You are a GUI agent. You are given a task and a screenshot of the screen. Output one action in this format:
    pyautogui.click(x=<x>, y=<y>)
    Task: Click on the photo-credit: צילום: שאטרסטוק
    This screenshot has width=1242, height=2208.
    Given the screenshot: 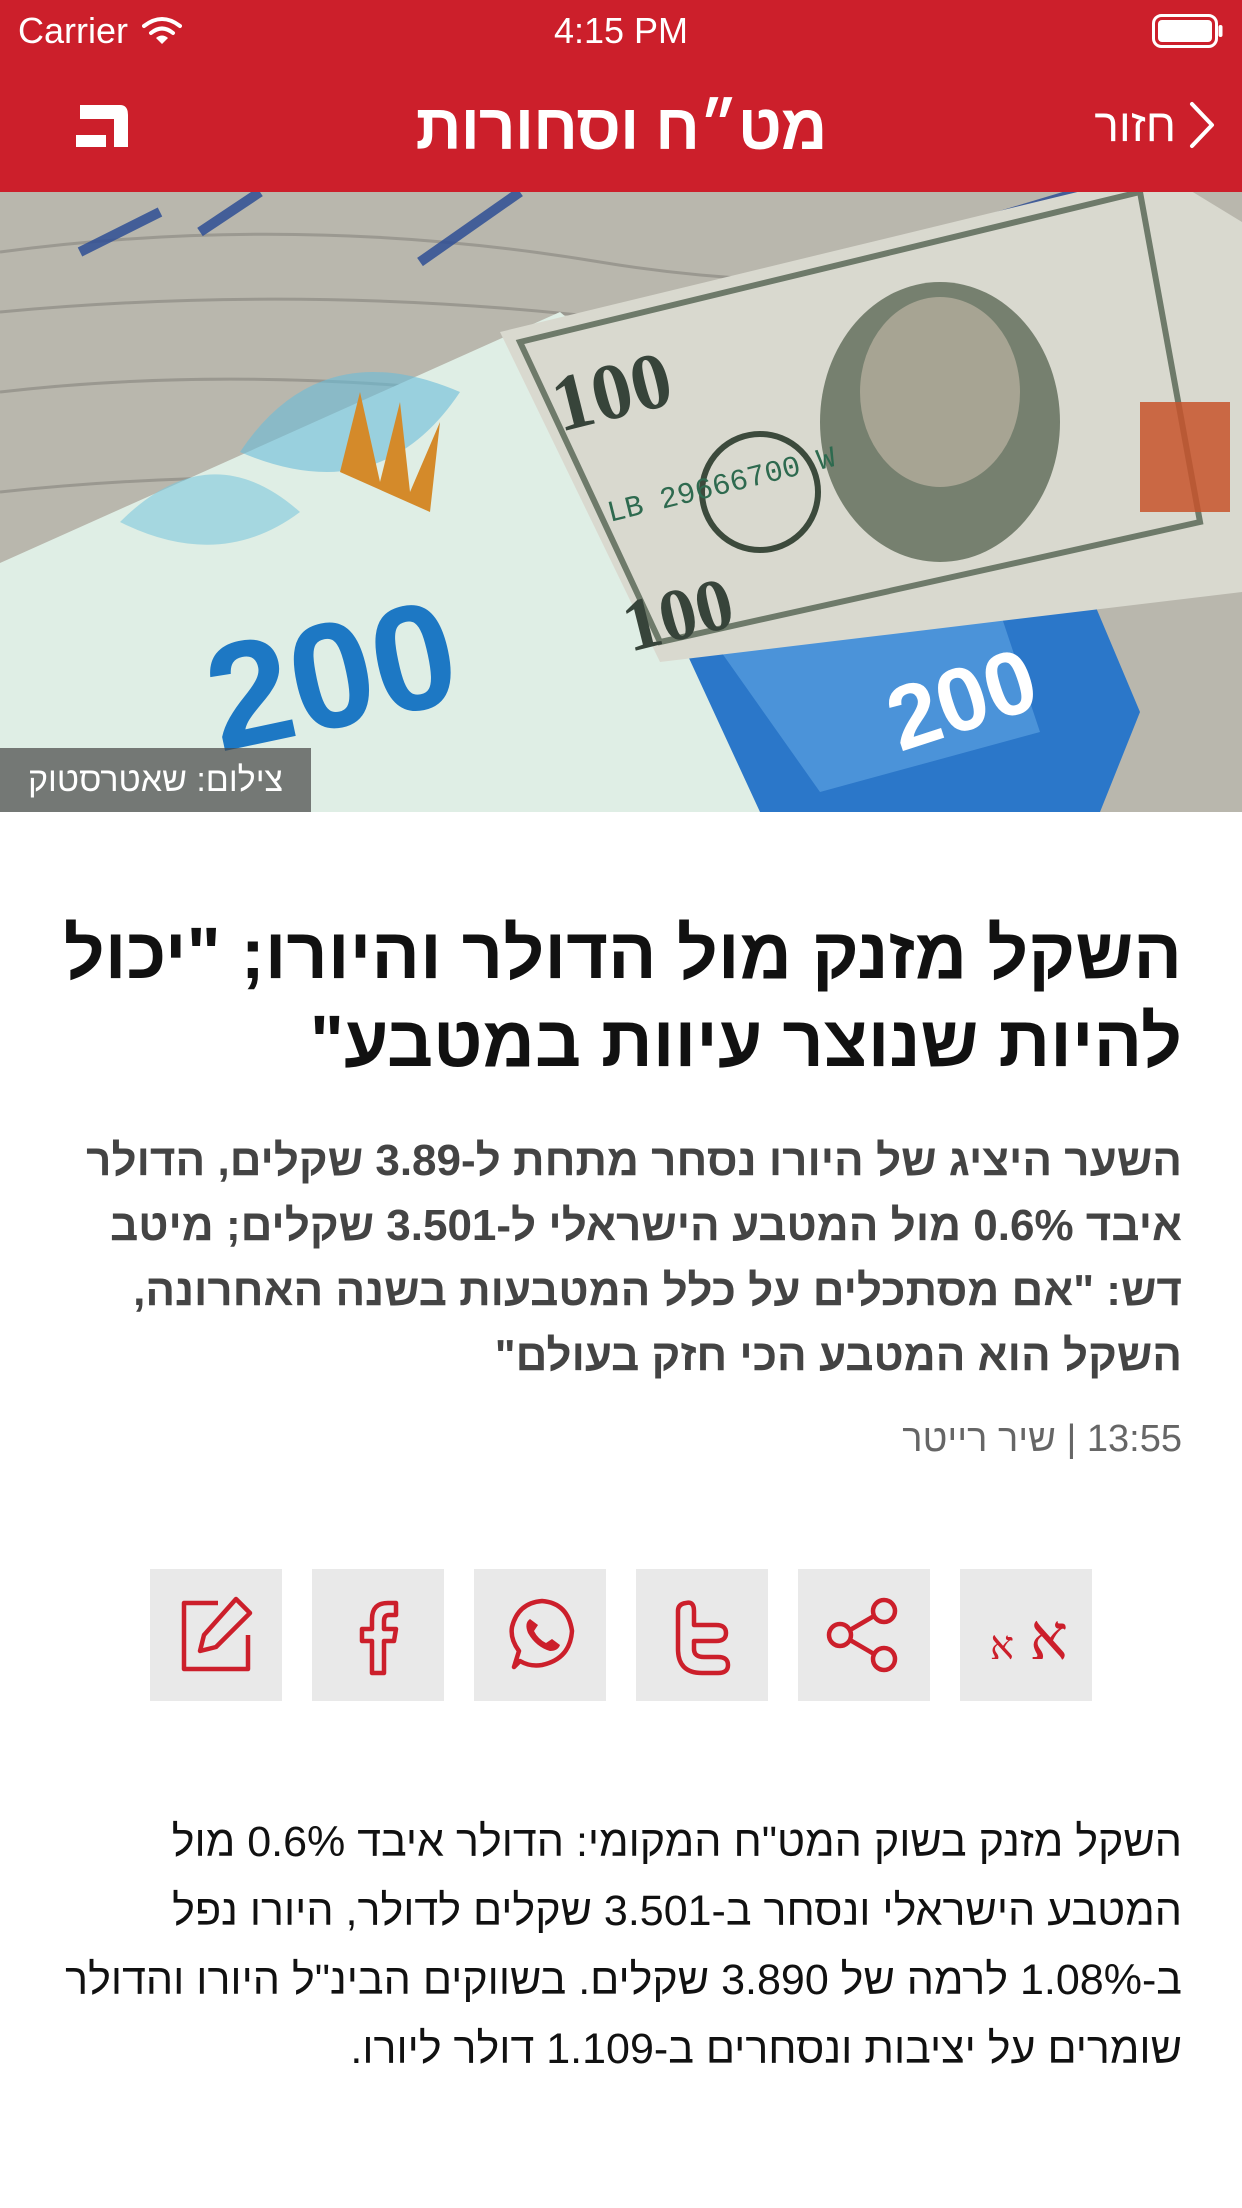 What is the action you would take?
    pyautogui.click(x=156, y=780)
    